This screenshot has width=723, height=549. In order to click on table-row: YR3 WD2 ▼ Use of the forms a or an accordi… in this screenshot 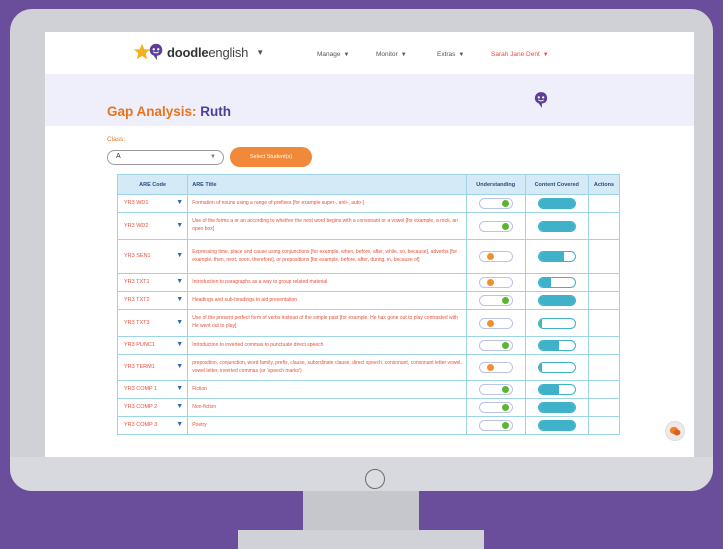, I will do `click(368, 226)`.